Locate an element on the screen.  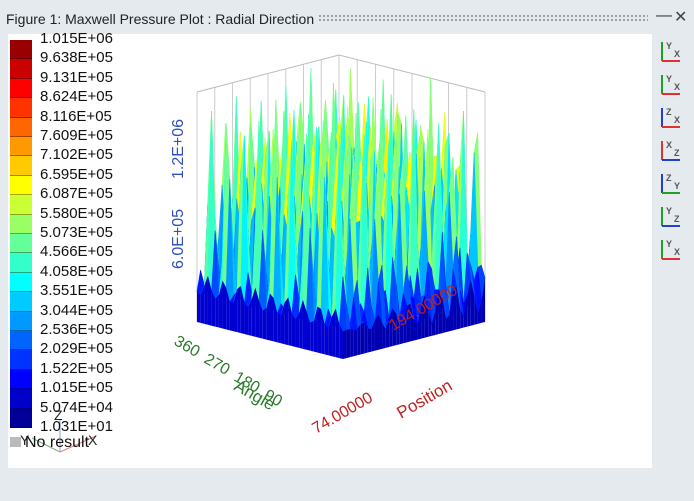
legend-label: 2.536E+05 is located at coordinates (76, 329).